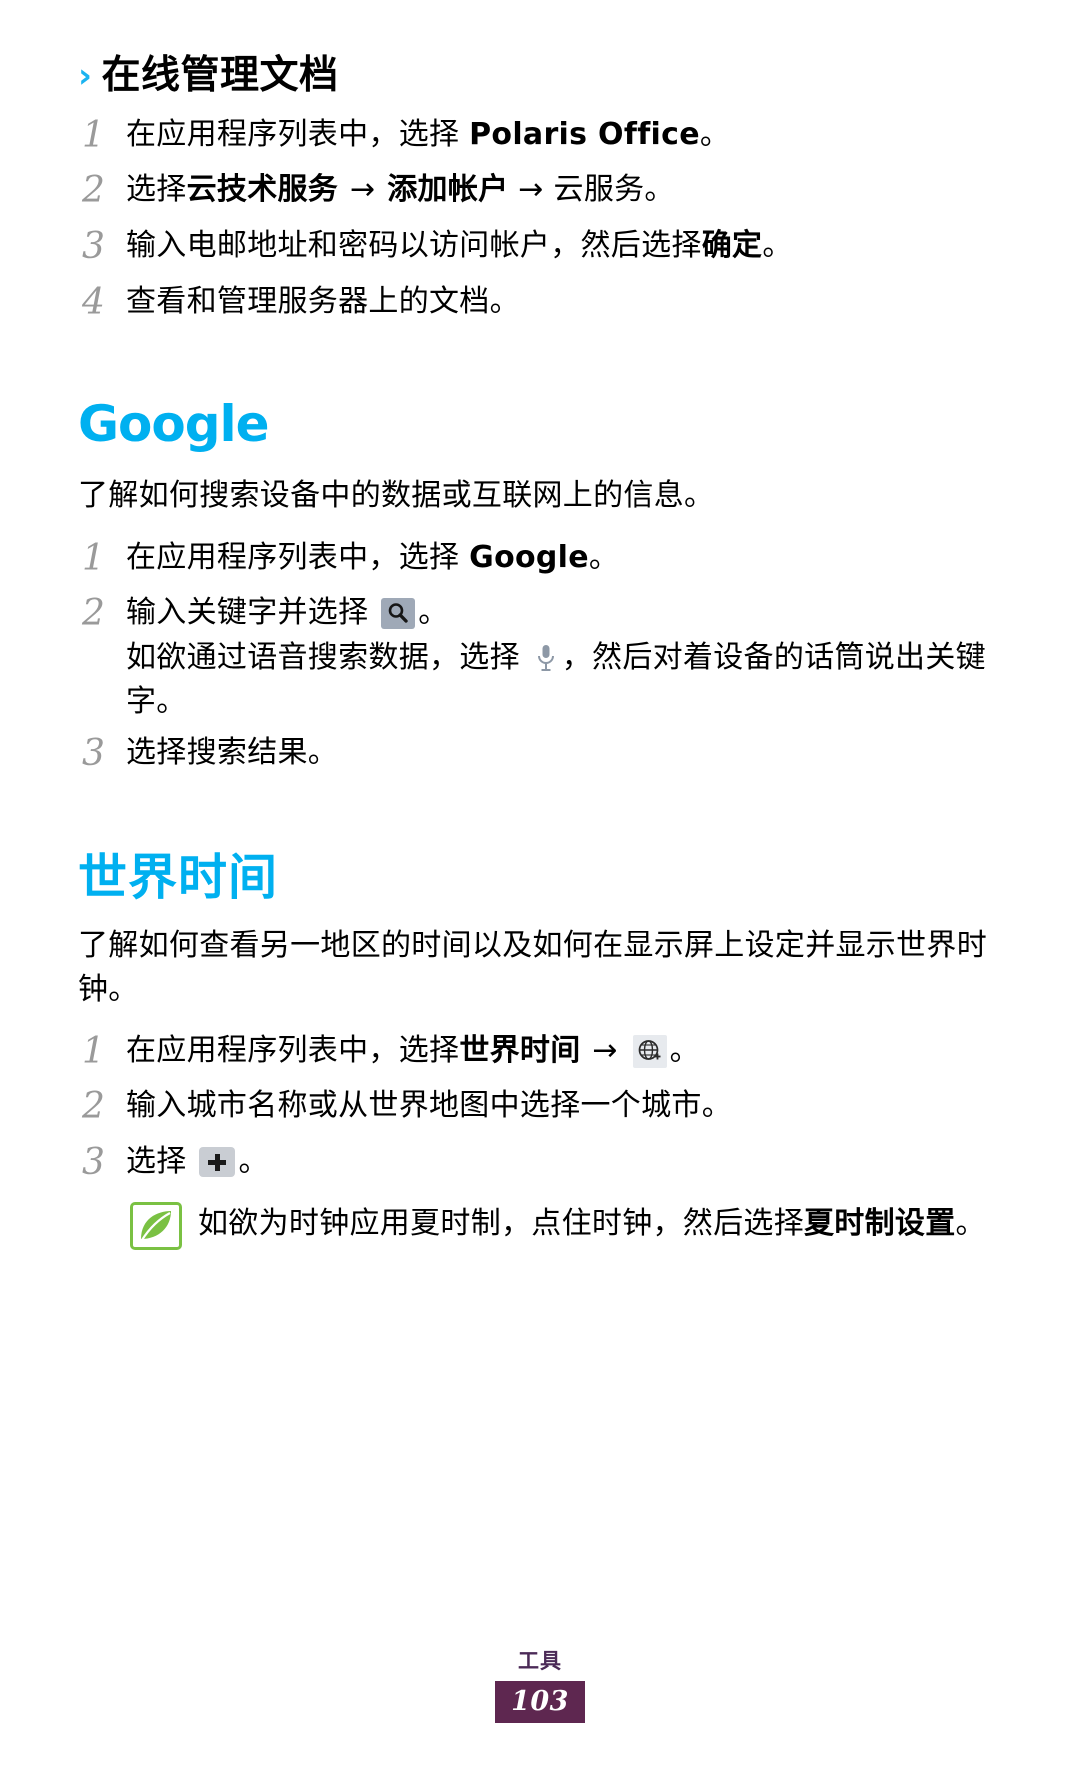 Image resolution: width=1080 pixels, height=1771 pixels. I want to click on globe-add-icon, so click(649, 1051).